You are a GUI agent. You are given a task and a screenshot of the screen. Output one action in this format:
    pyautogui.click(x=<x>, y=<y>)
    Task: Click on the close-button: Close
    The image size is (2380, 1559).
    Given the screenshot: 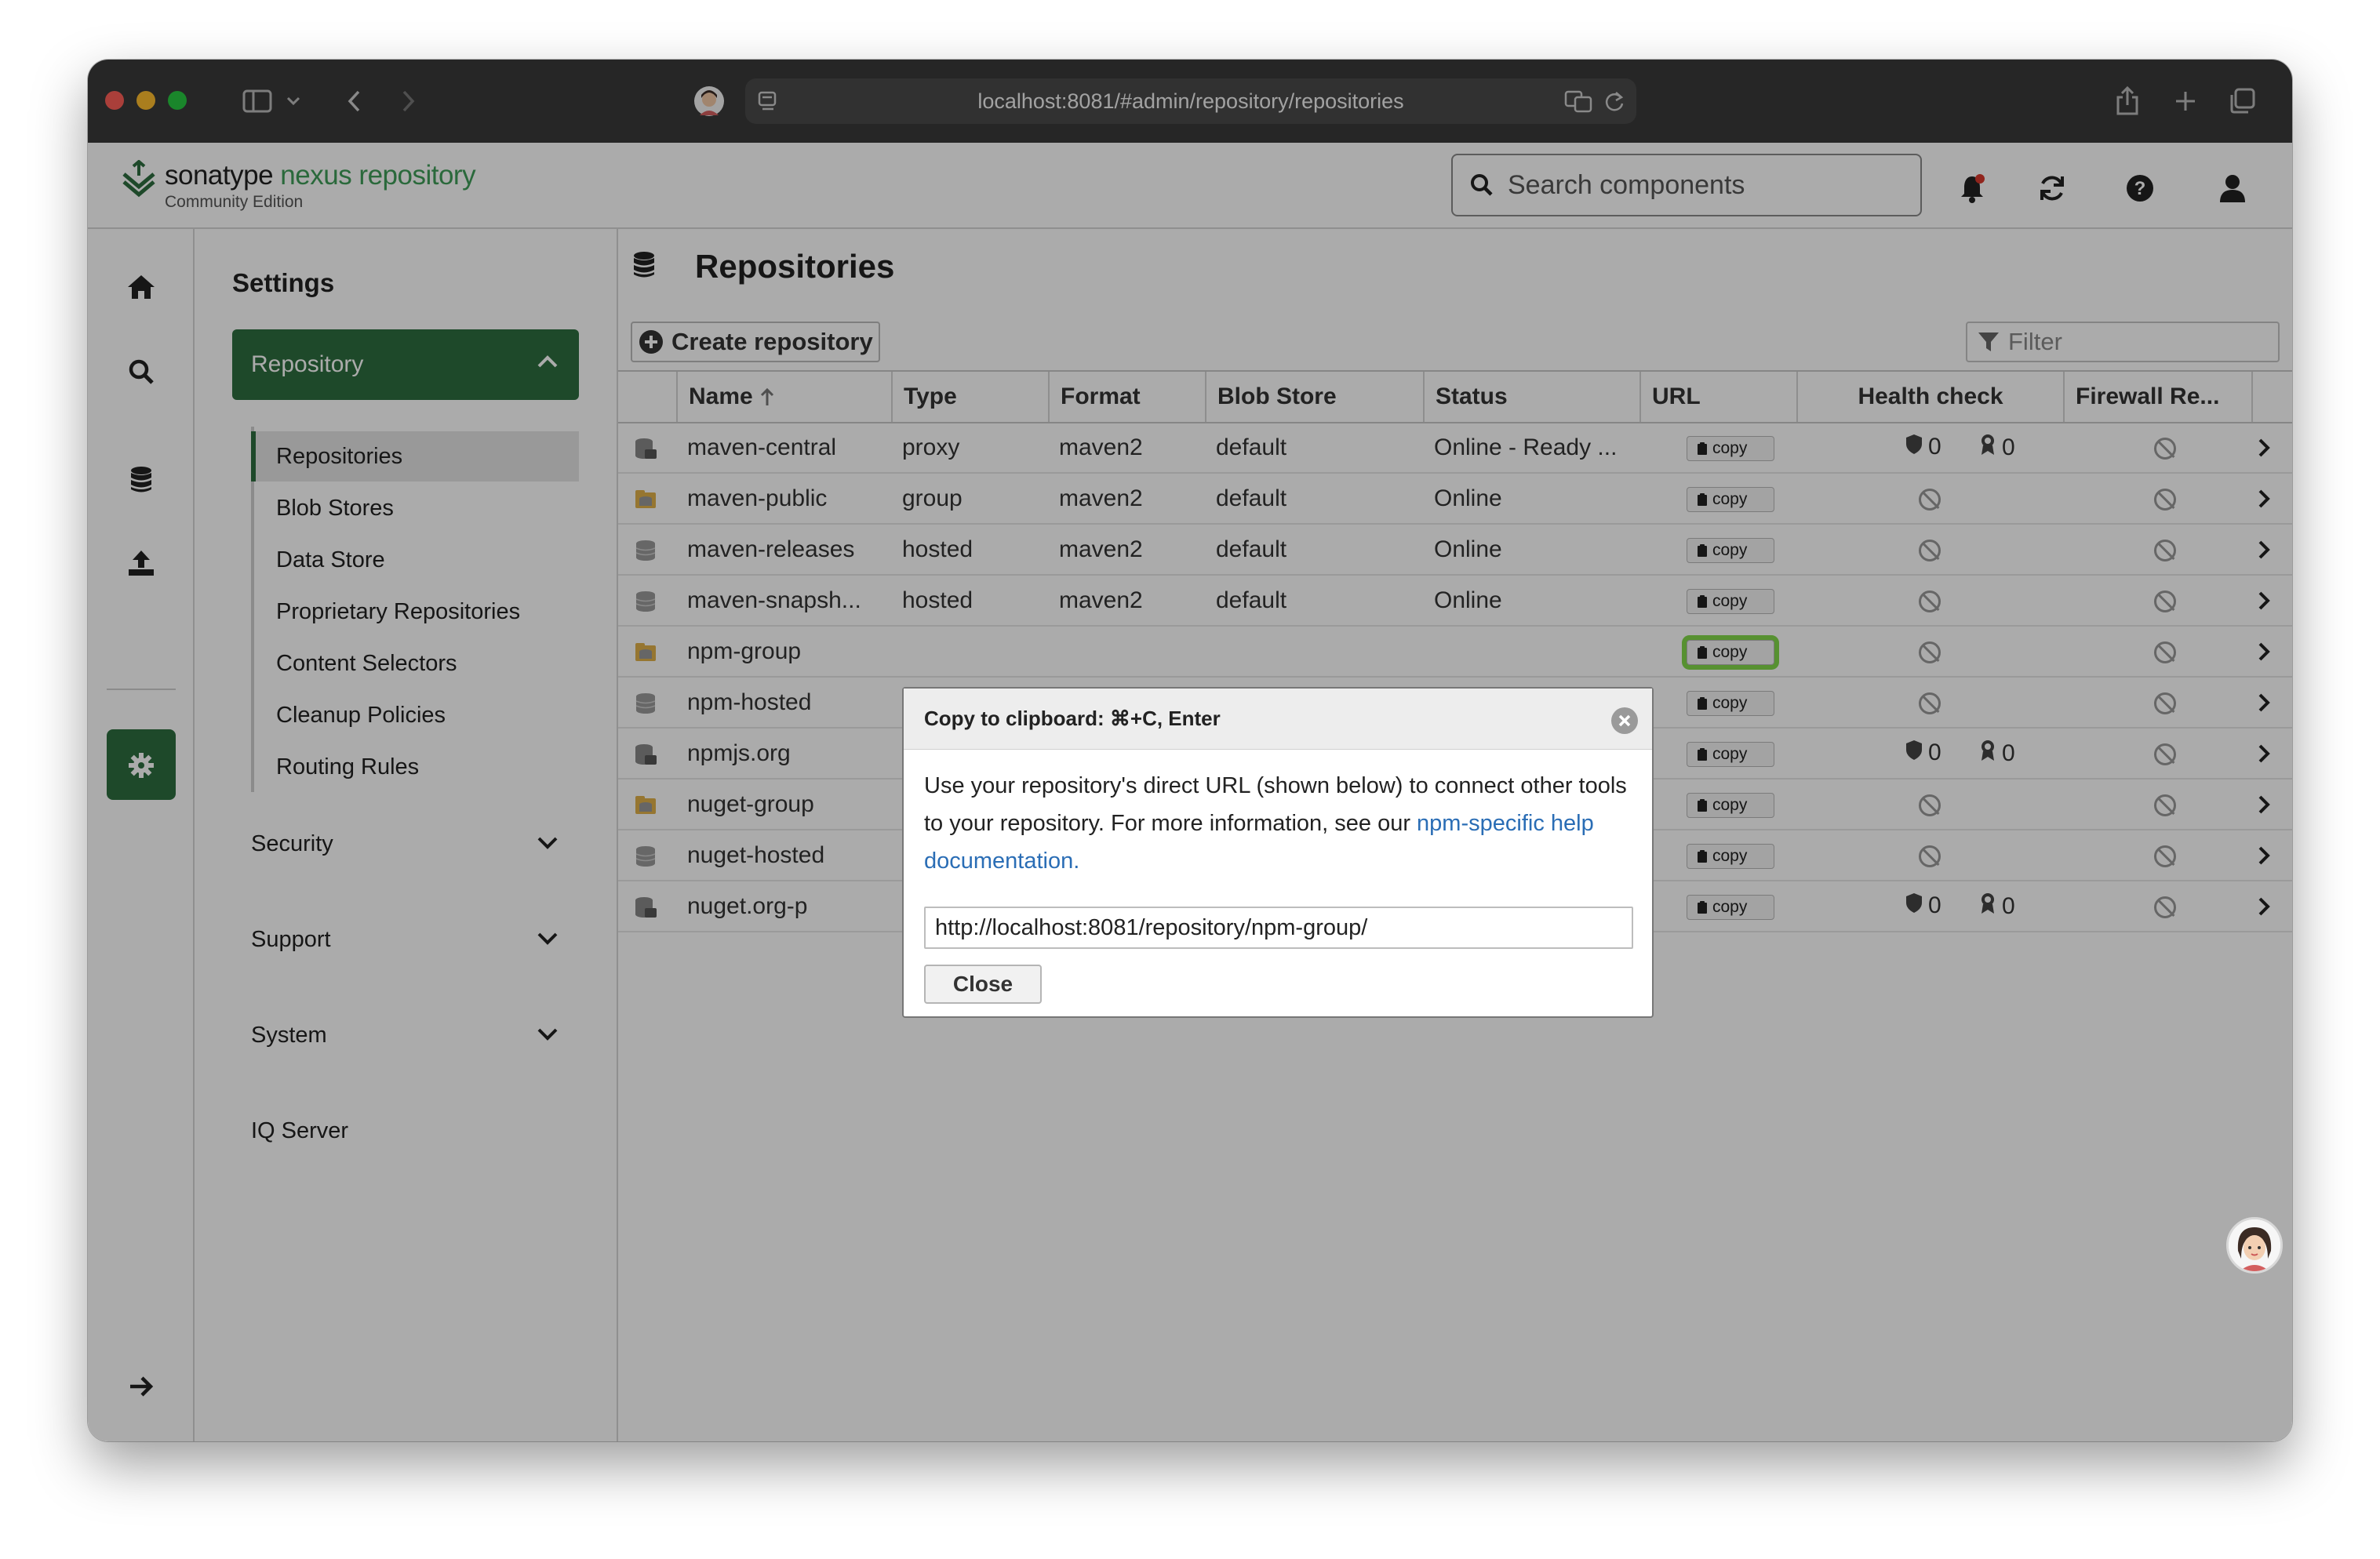 What is the action you would take?
    pyautogui.click(x=983, y=984)
    